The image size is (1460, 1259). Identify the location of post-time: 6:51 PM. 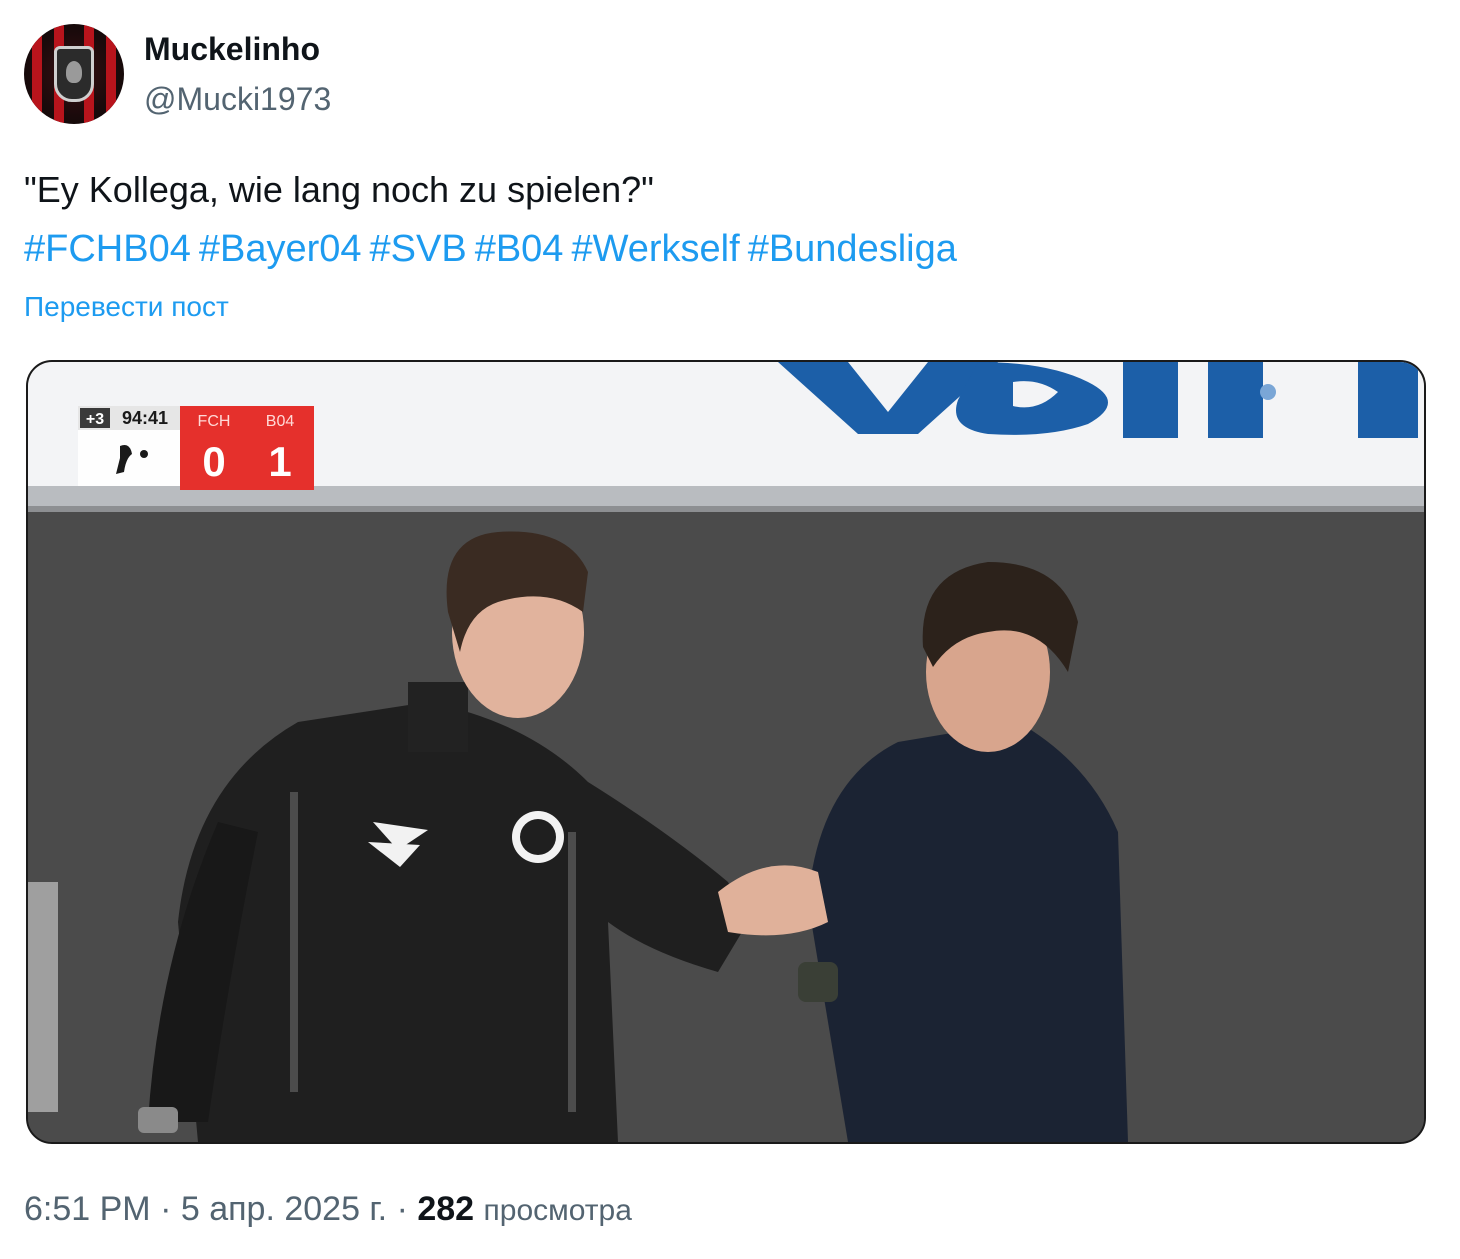
(87, 1209).